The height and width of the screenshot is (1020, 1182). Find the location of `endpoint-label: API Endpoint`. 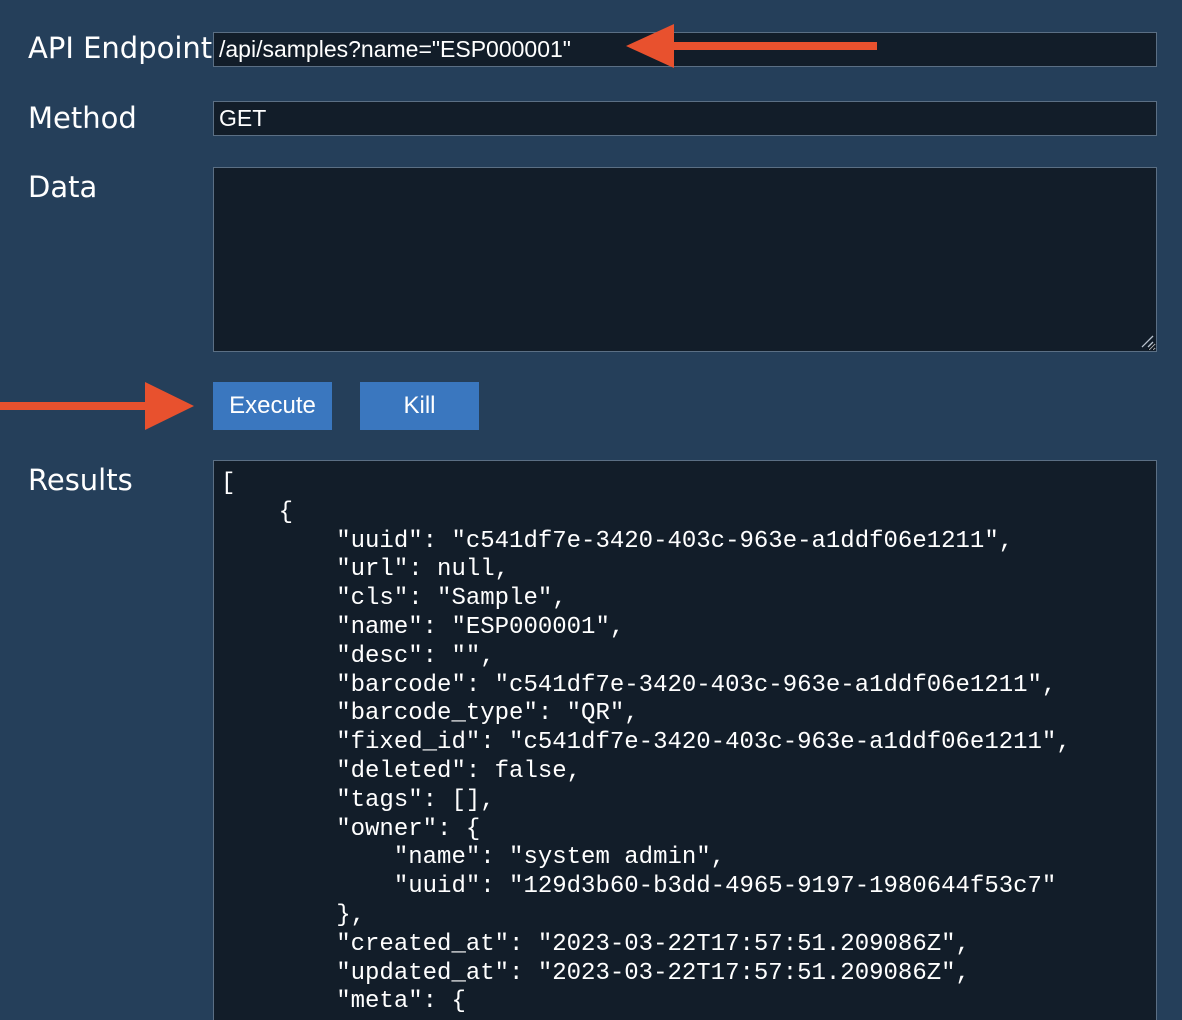

endpoint-label: API Endpoint is located at coordinates (120, 48).